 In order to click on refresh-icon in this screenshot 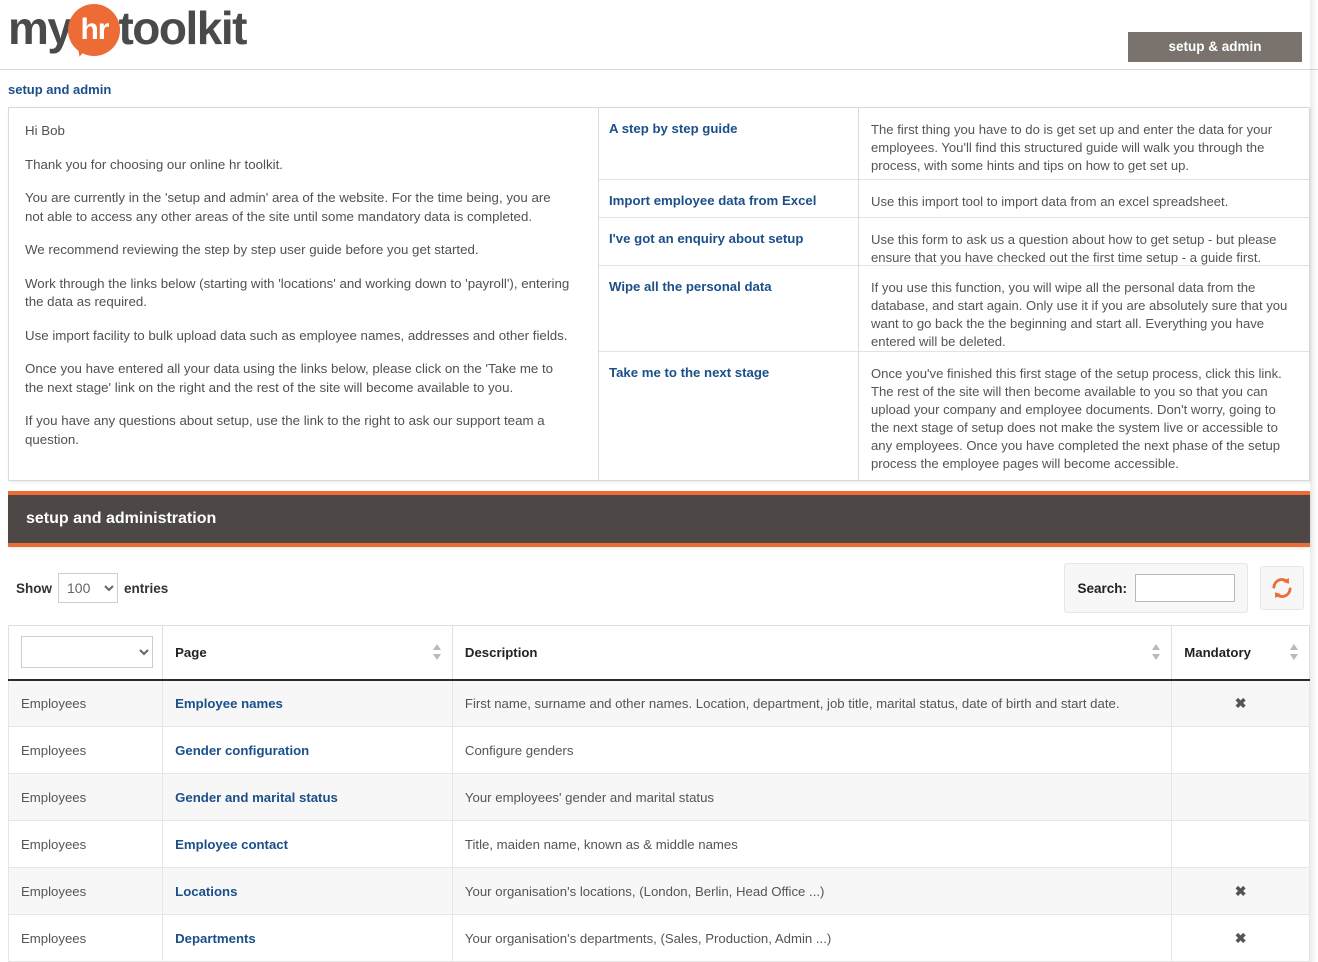, I will do `click(1282, 588)`.